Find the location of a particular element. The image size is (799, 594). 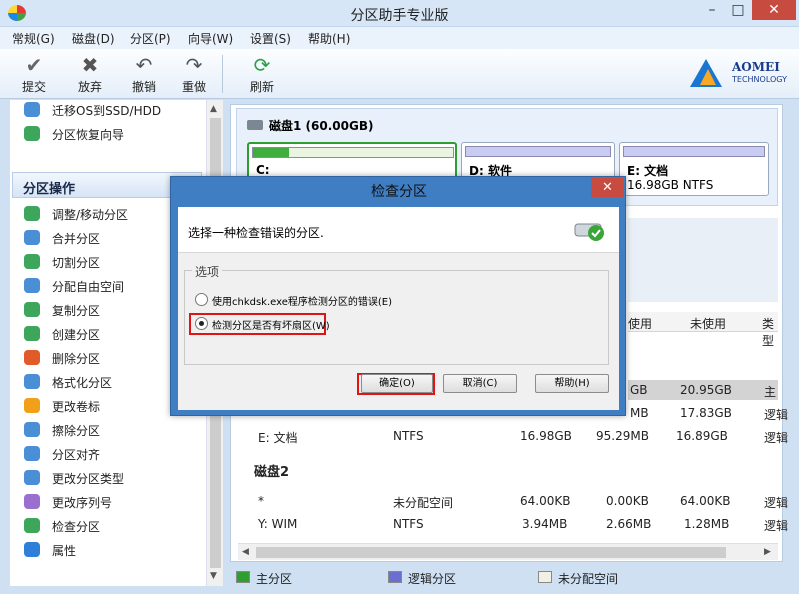

redo-icon: ↷ is located at coordinates (194, 65).